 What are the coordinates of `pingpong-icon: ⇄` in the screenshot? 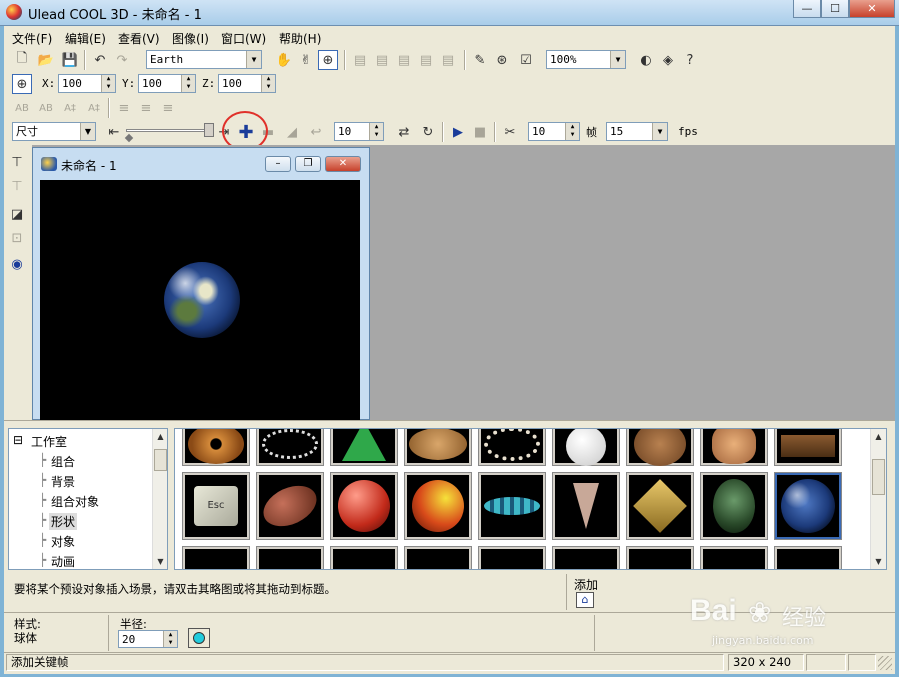 It's located at (404, 132).